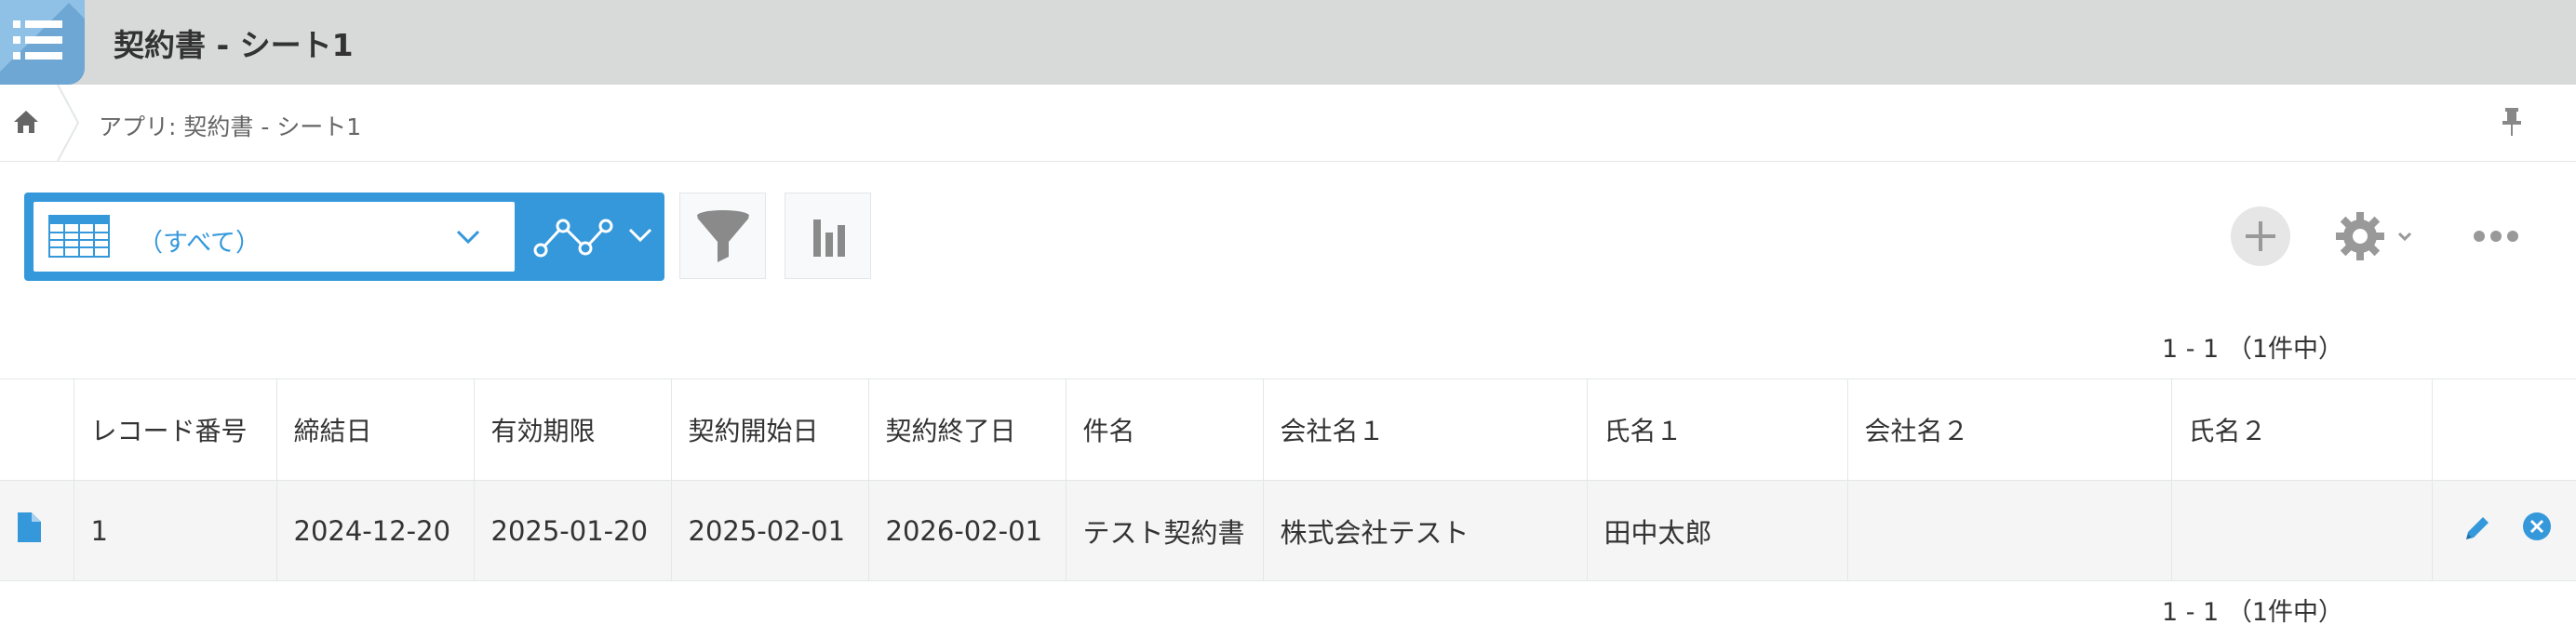  What do you see at coordinates (2537, 526) in the screenshot?
I see `delete-icon` at bounding box center [2537, 526].